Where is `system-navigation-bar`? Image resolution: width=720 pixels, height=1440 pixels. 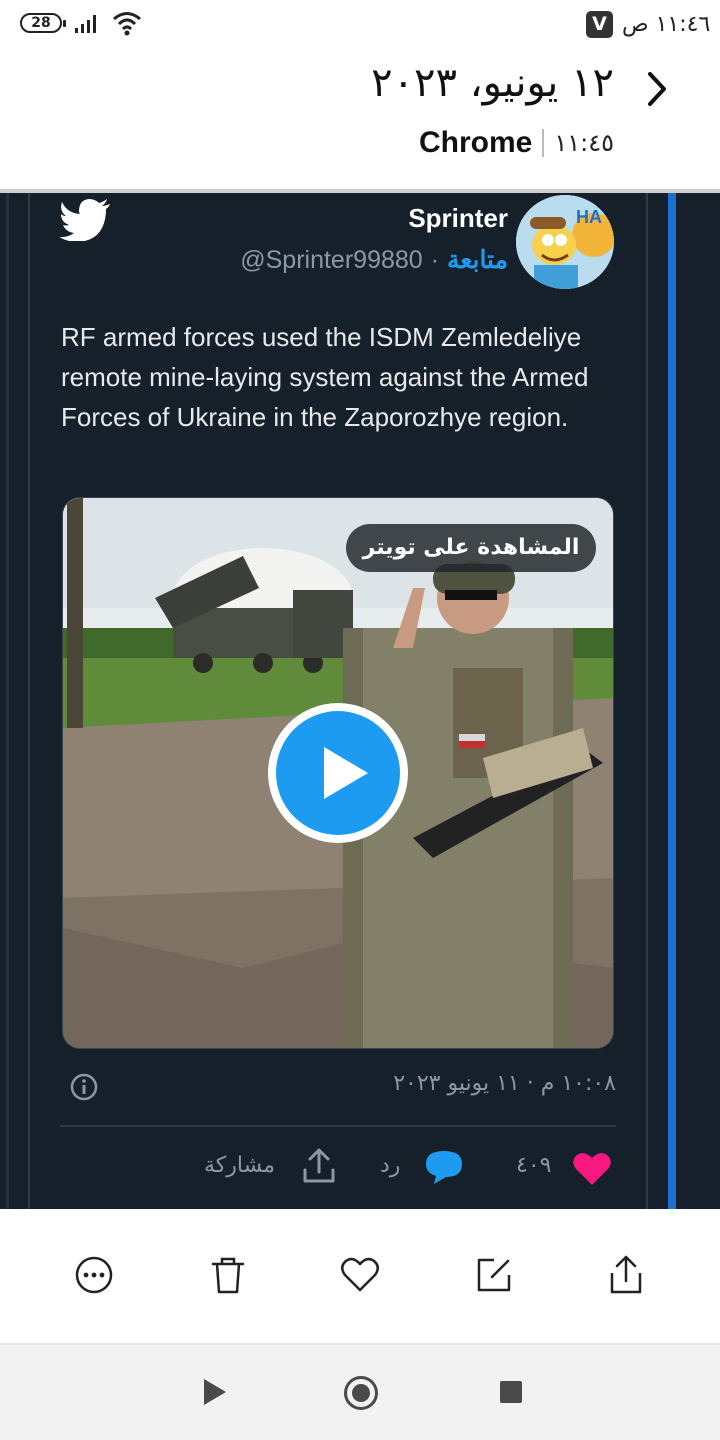 system-navigation-bar is located at coordinates (360, 1392).